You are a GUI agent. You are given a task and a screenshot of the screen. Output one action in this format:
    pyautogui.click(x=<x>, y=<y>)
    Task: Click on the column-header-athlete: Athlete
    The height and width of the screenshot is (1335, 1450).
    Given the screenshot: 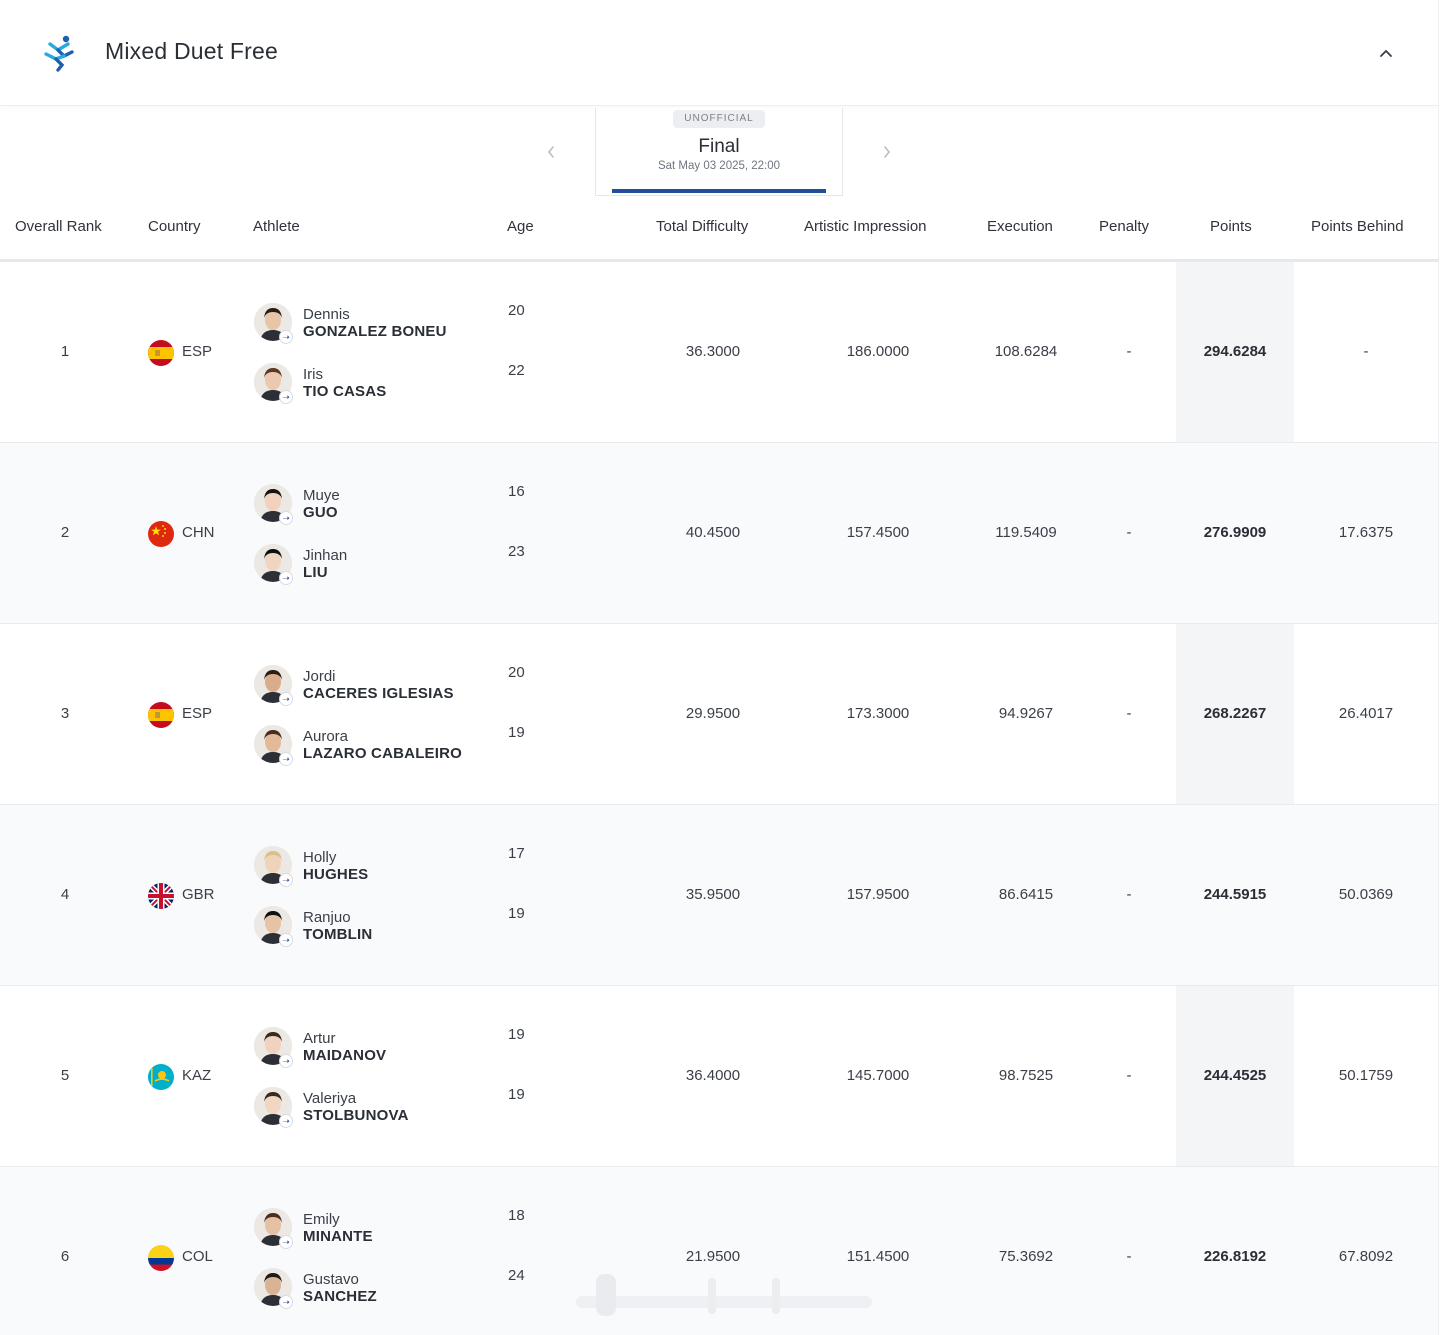 What is the action you would take?
    pyautogui.click(x=276, y=226)
    